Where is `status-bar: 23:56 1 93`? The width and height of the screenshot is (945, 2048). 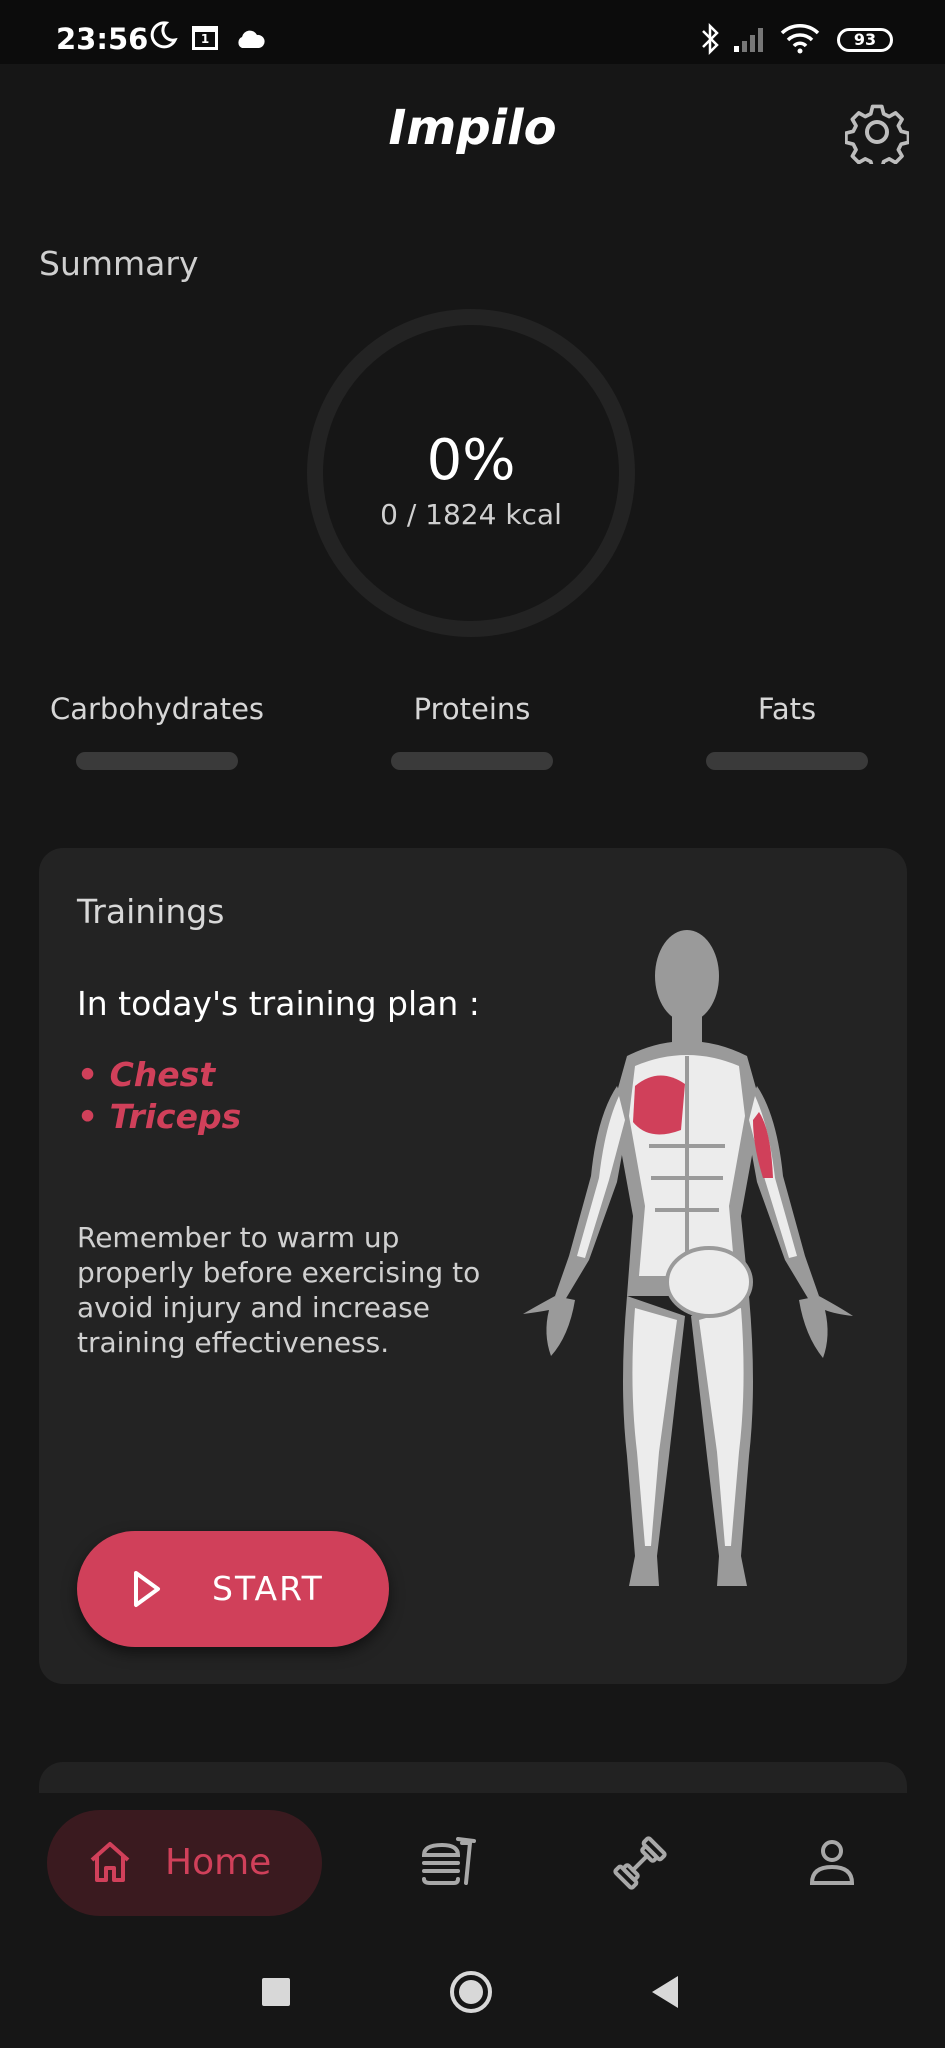 status-bar: 23:56 1 93 is located at coordinates (472, 32).